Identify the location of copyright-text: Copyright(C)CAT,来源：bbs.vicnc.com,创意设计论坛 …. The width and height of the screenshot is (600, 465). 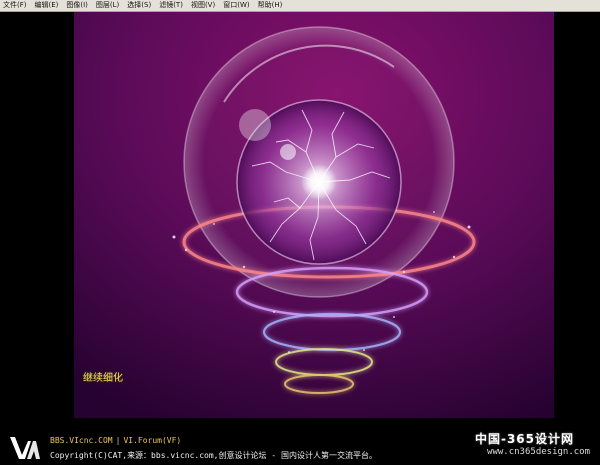
(213, 455).